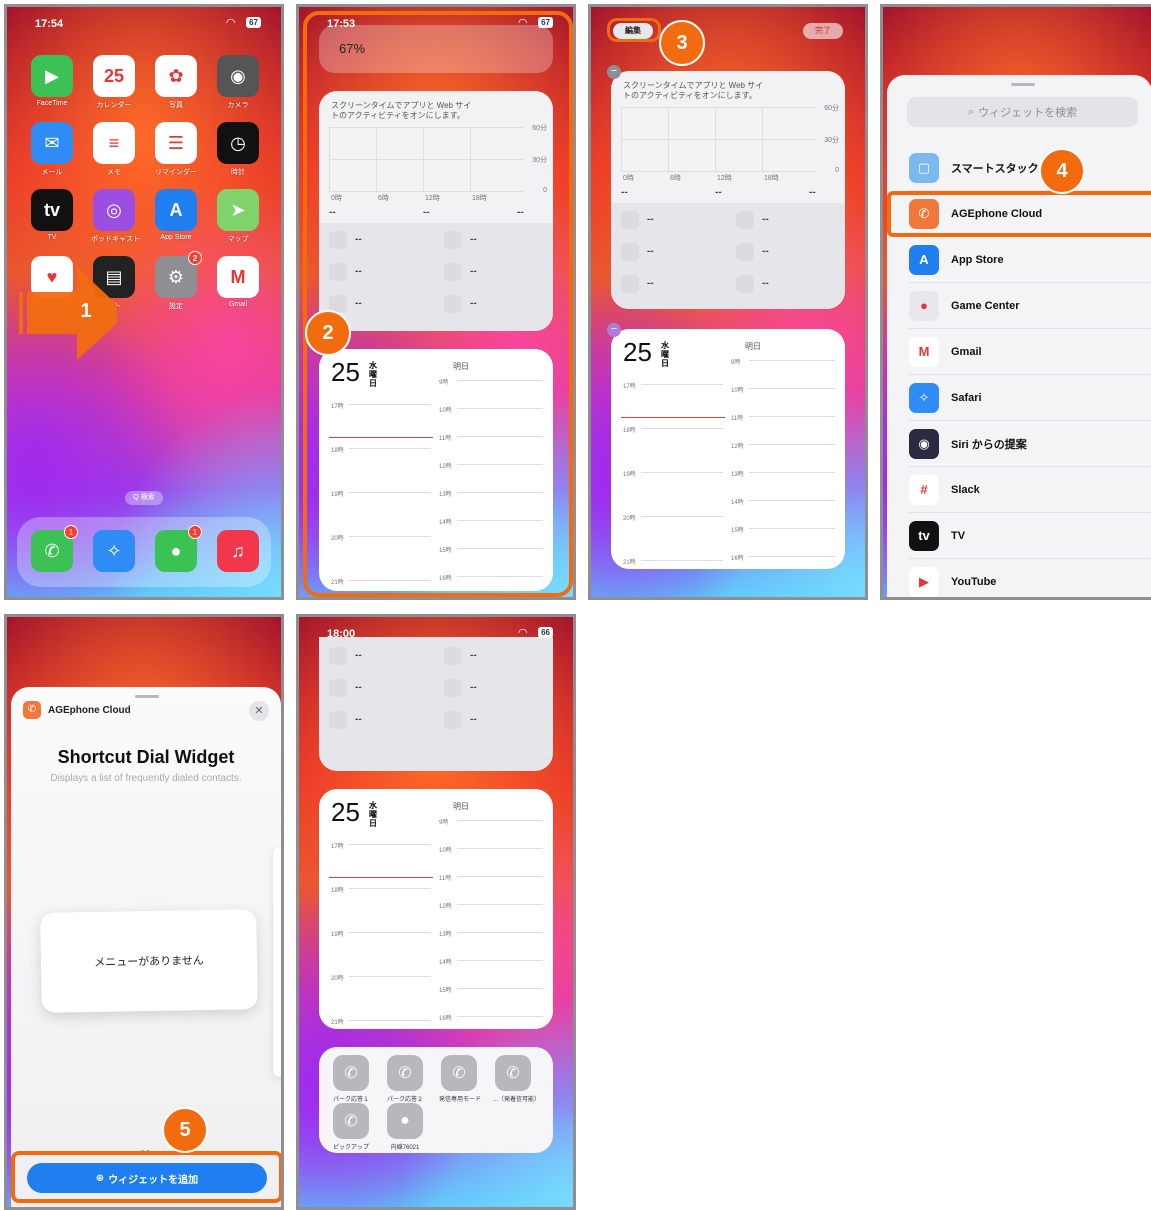 This screenshot has height=1210, width=1151. I want to click on chart-vline, so click(715, 139).